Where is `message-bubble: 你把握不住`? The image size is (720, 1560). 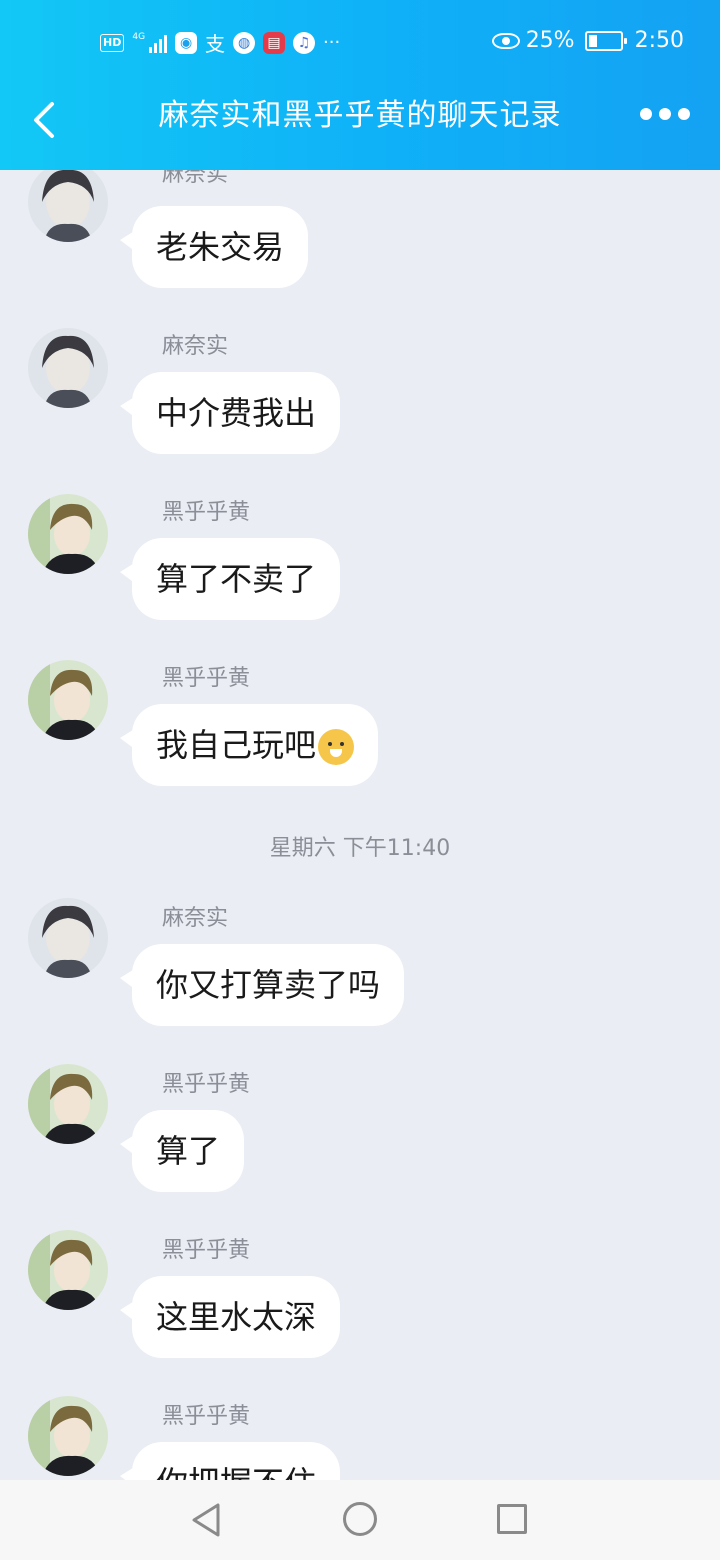
message-bubble: 你把握不住 is located at coordinates (230, 1461).